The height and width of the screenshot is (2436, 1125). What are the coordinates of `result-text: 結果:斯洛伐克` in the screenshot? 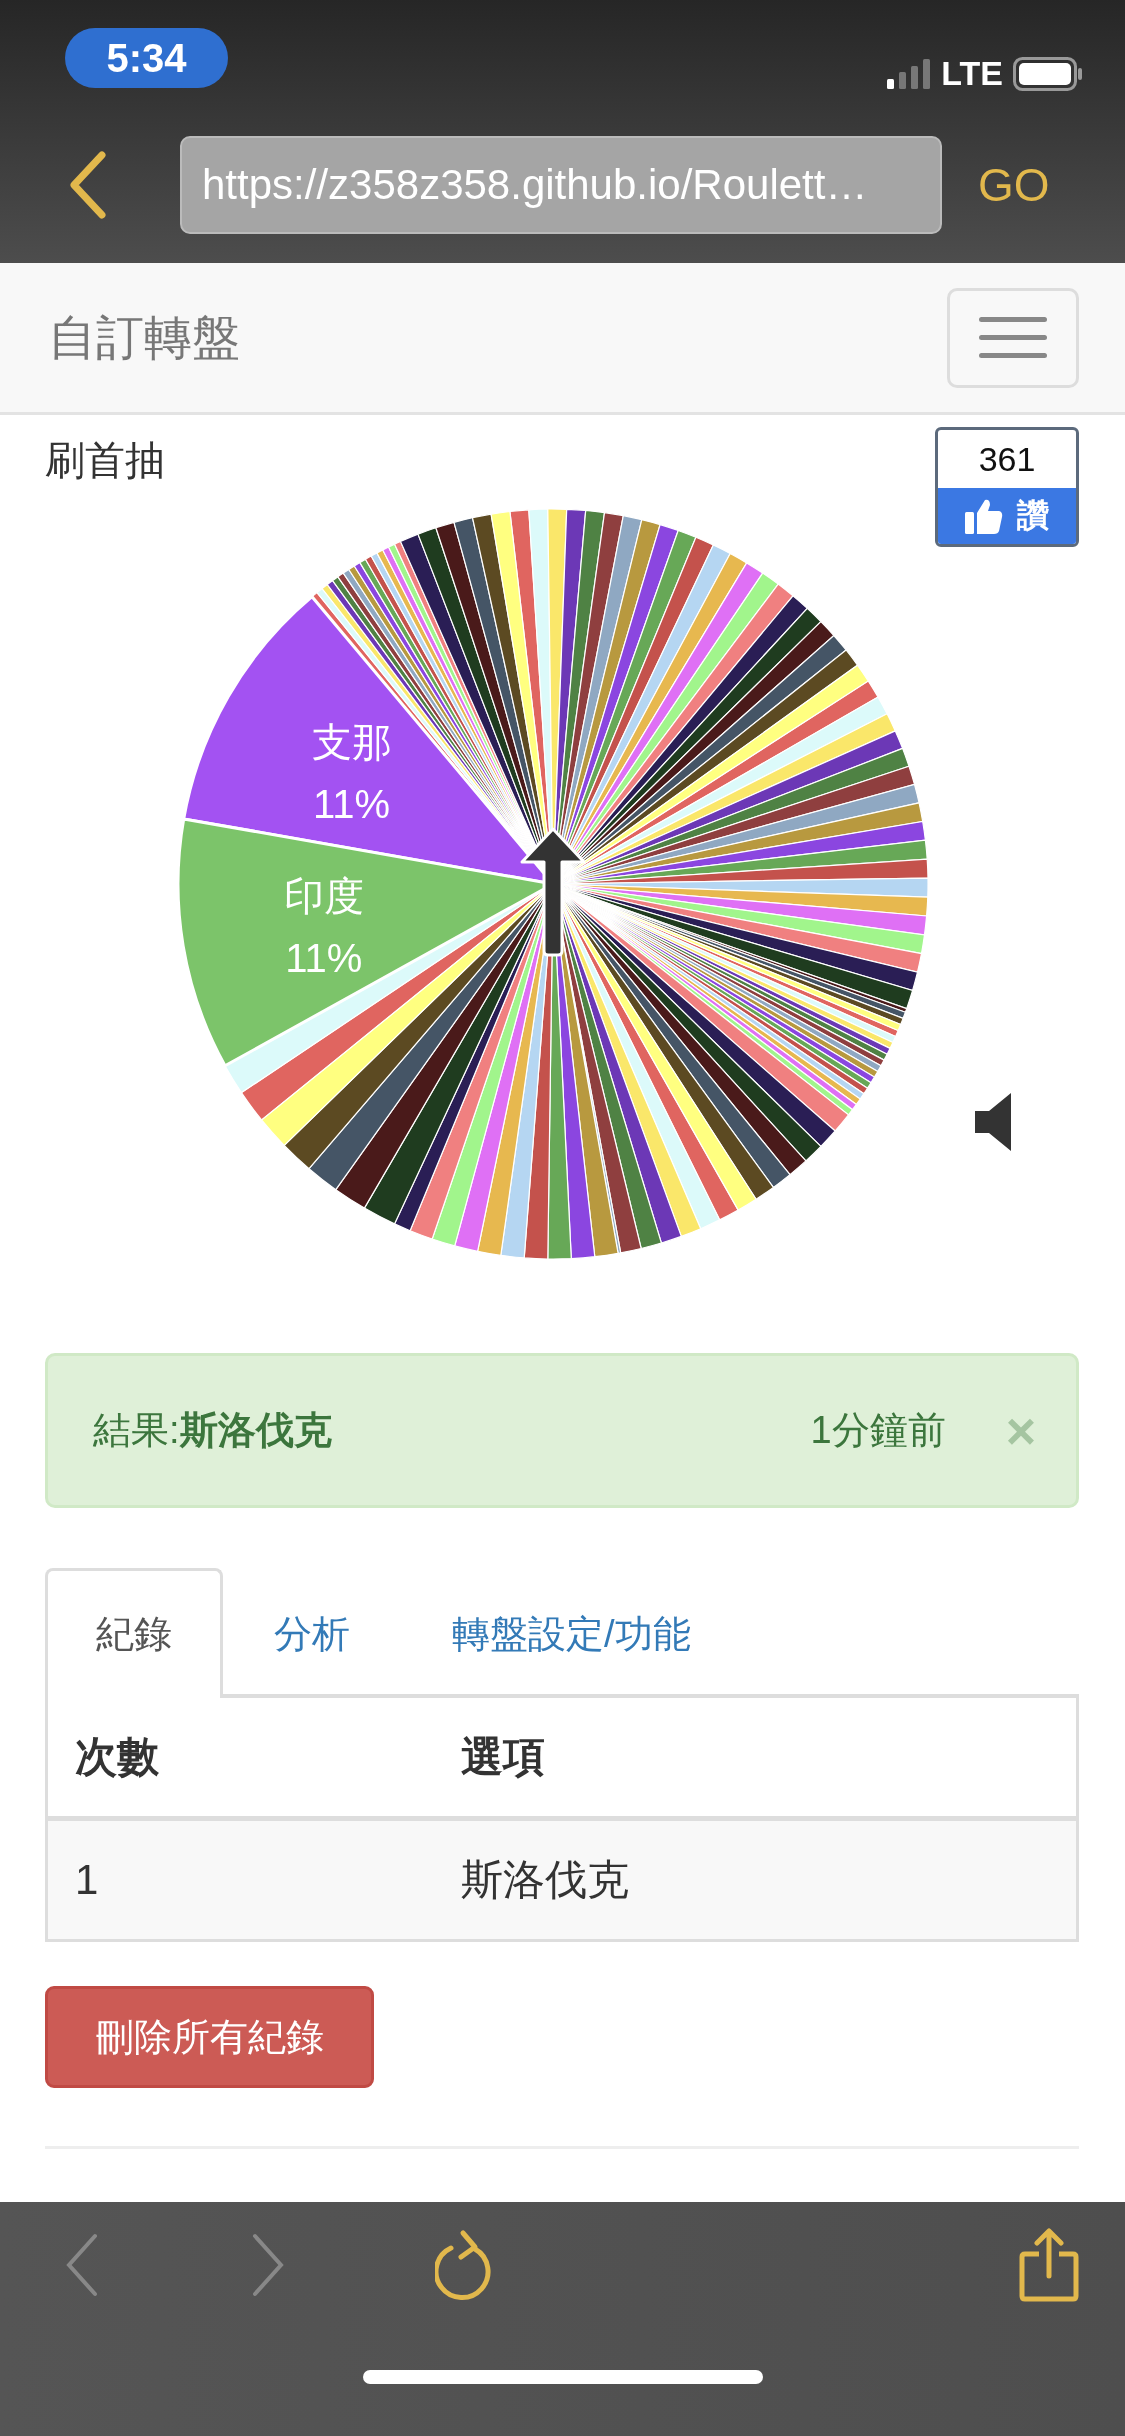 It's located at (213, 1430).